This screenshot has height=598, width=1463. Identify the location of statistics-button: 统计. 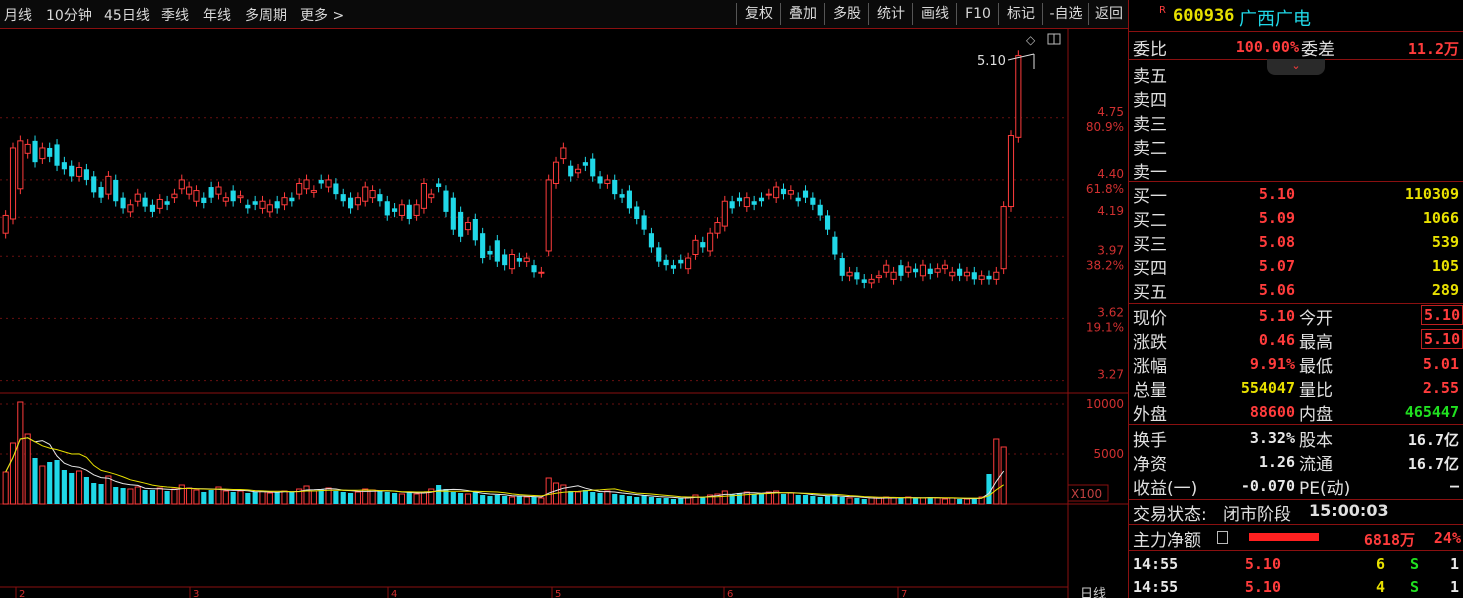
(890, 14).